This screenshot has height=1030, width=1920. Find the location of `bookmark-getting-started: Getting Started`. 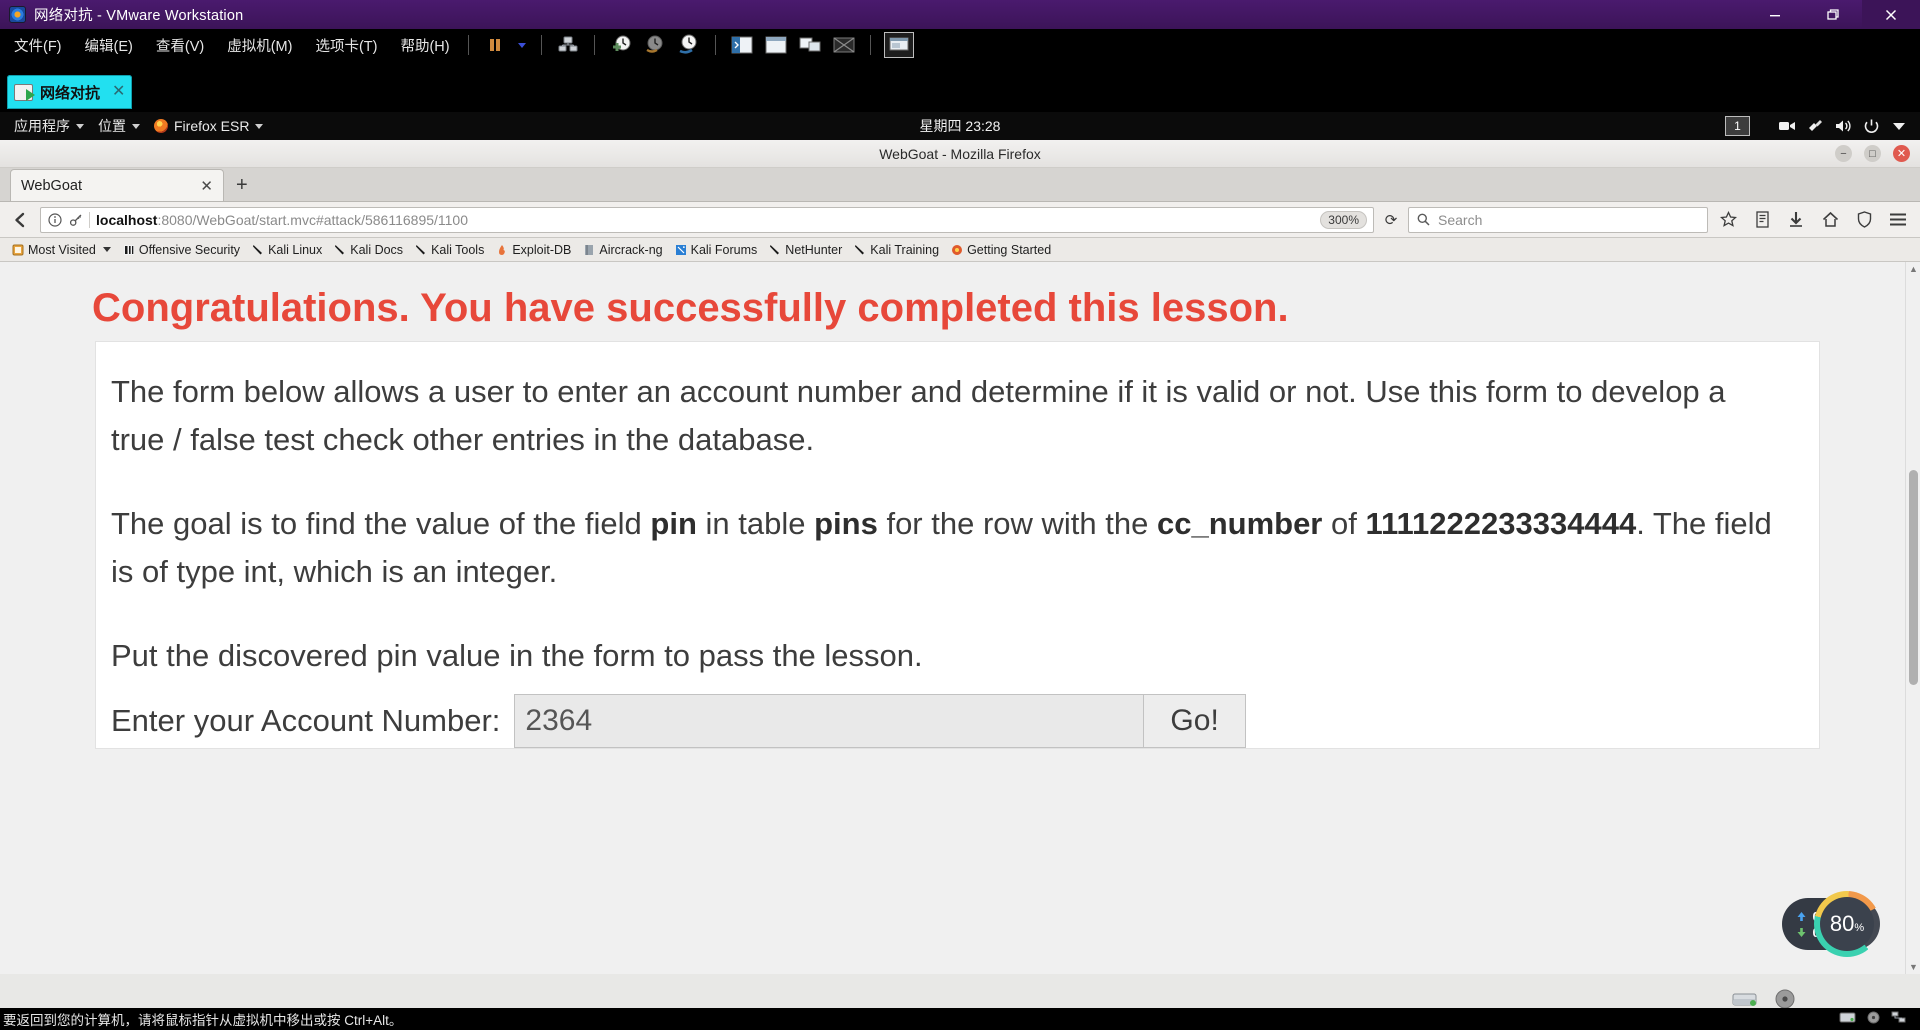

bookmark-getting-started: Getting Started is located at coordinates (1001, 250).